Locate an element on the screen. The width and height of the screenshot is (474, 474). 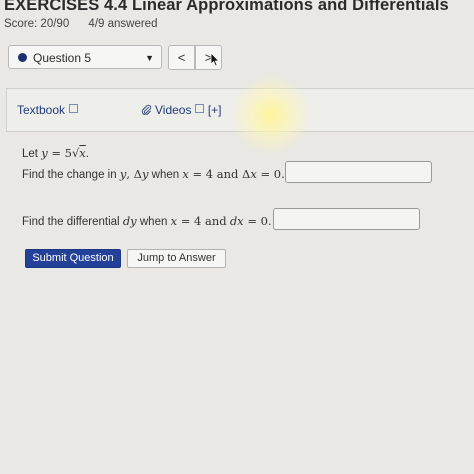
question-select: Question 5 ▼ is located at coordinates (85, 57).